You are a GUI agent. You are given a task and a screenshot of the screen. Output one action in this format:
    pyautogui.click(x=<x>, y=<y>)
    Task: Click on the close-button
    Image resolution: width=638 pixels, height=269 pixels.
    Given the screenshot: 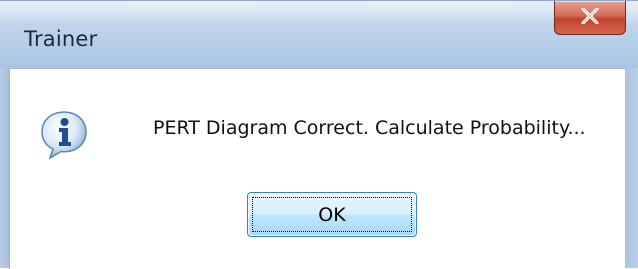 What is the action you would take?
    pyautogui.click(x=590, y=18)
    